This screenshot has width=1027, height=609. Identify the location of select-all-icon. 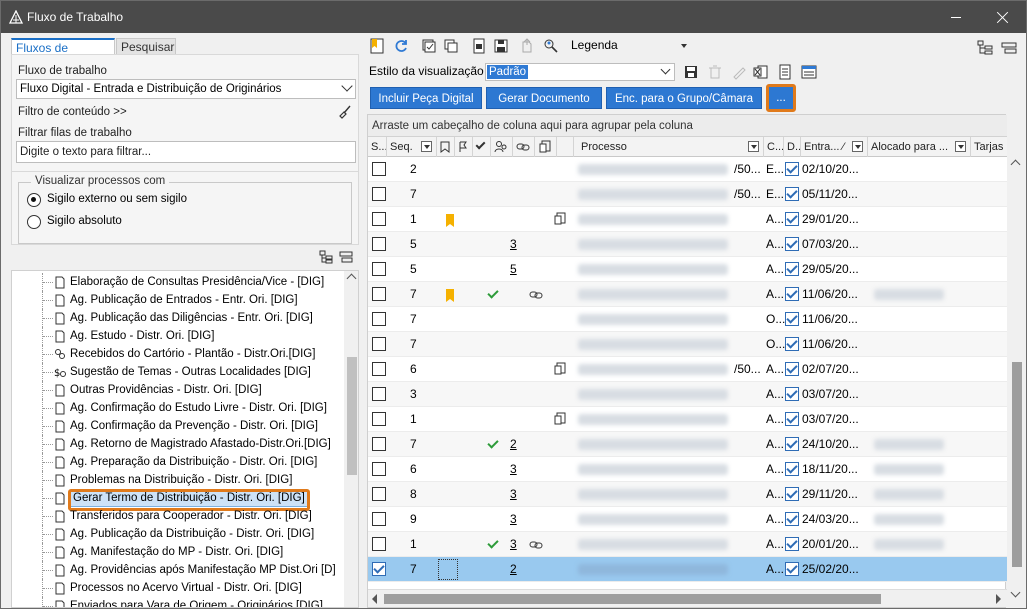
(429, 46).